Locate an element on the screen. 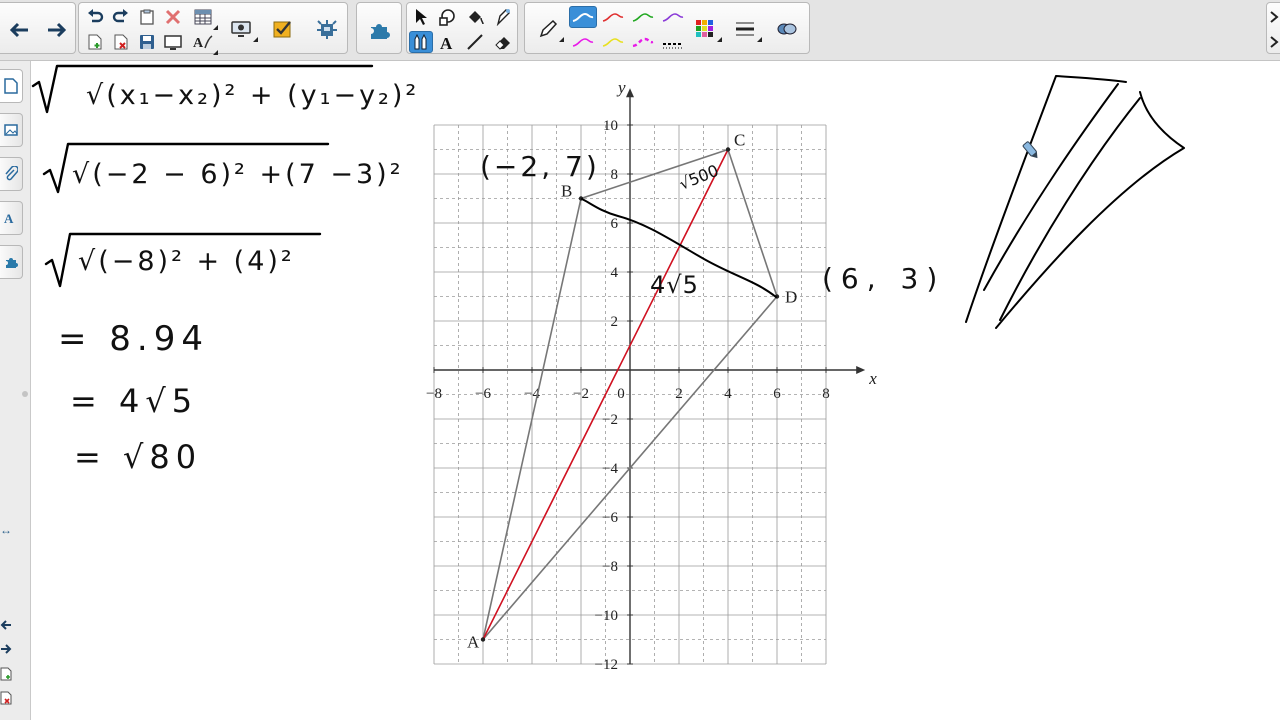 The width and height of the screenshot is (1280, 725). graph-annotations: (−2, 7) (6, 3) 4√5 √500 is located at coordinates (712, 224).